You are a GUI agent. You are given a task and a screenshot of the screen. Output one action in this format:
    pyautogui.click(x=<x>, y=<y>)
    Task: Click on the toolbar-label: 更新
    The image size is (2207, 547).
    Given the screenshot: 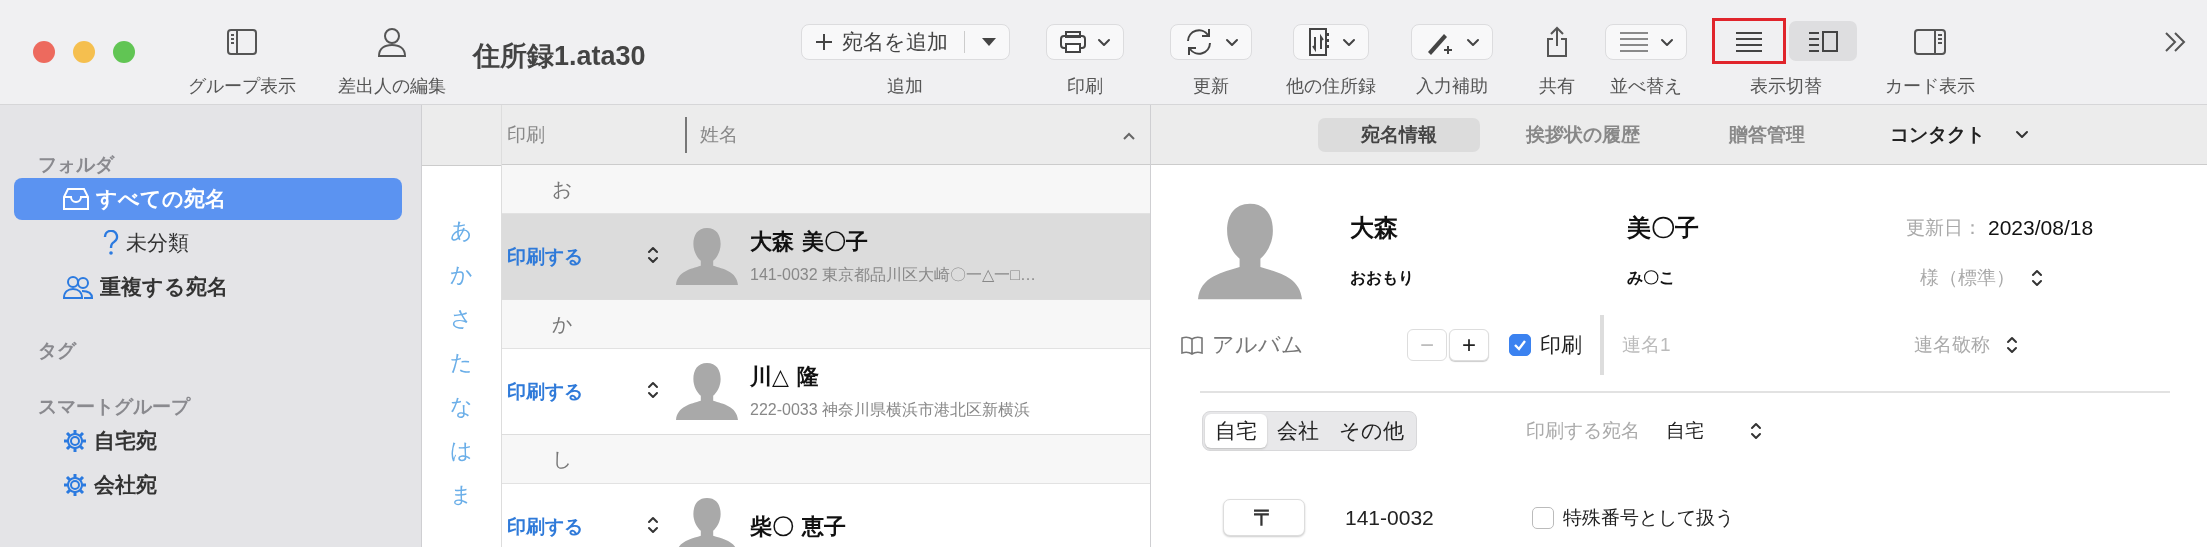 What is the action you would take?
    pyautogui.click(x=1211, y=86)
    